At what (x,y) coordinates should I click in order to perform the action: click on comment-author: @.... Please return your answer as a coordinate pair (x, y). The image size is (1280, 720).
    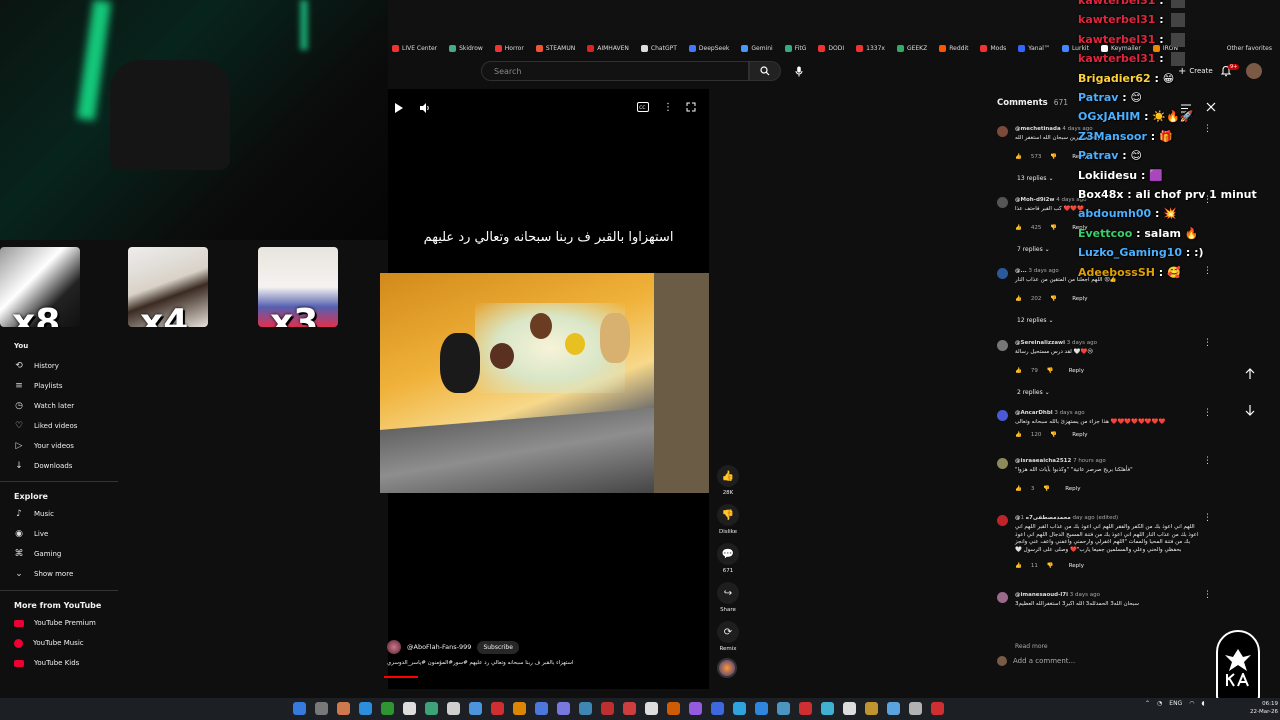
    Looking at the image, I should click on (1021, 271).